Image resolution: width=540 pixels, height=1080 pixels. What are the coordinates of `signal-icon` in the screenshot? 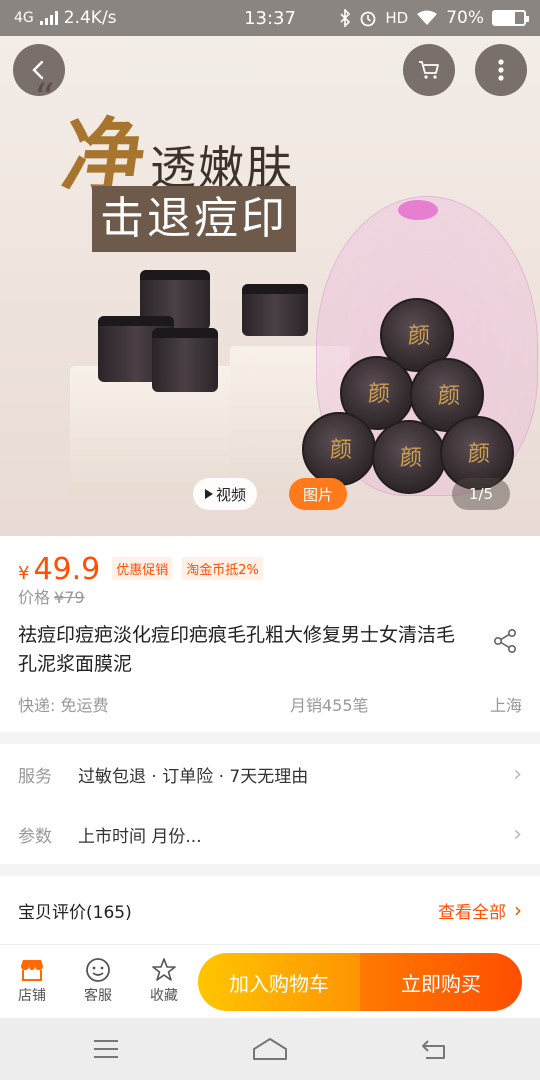 It's located at (48, 18).